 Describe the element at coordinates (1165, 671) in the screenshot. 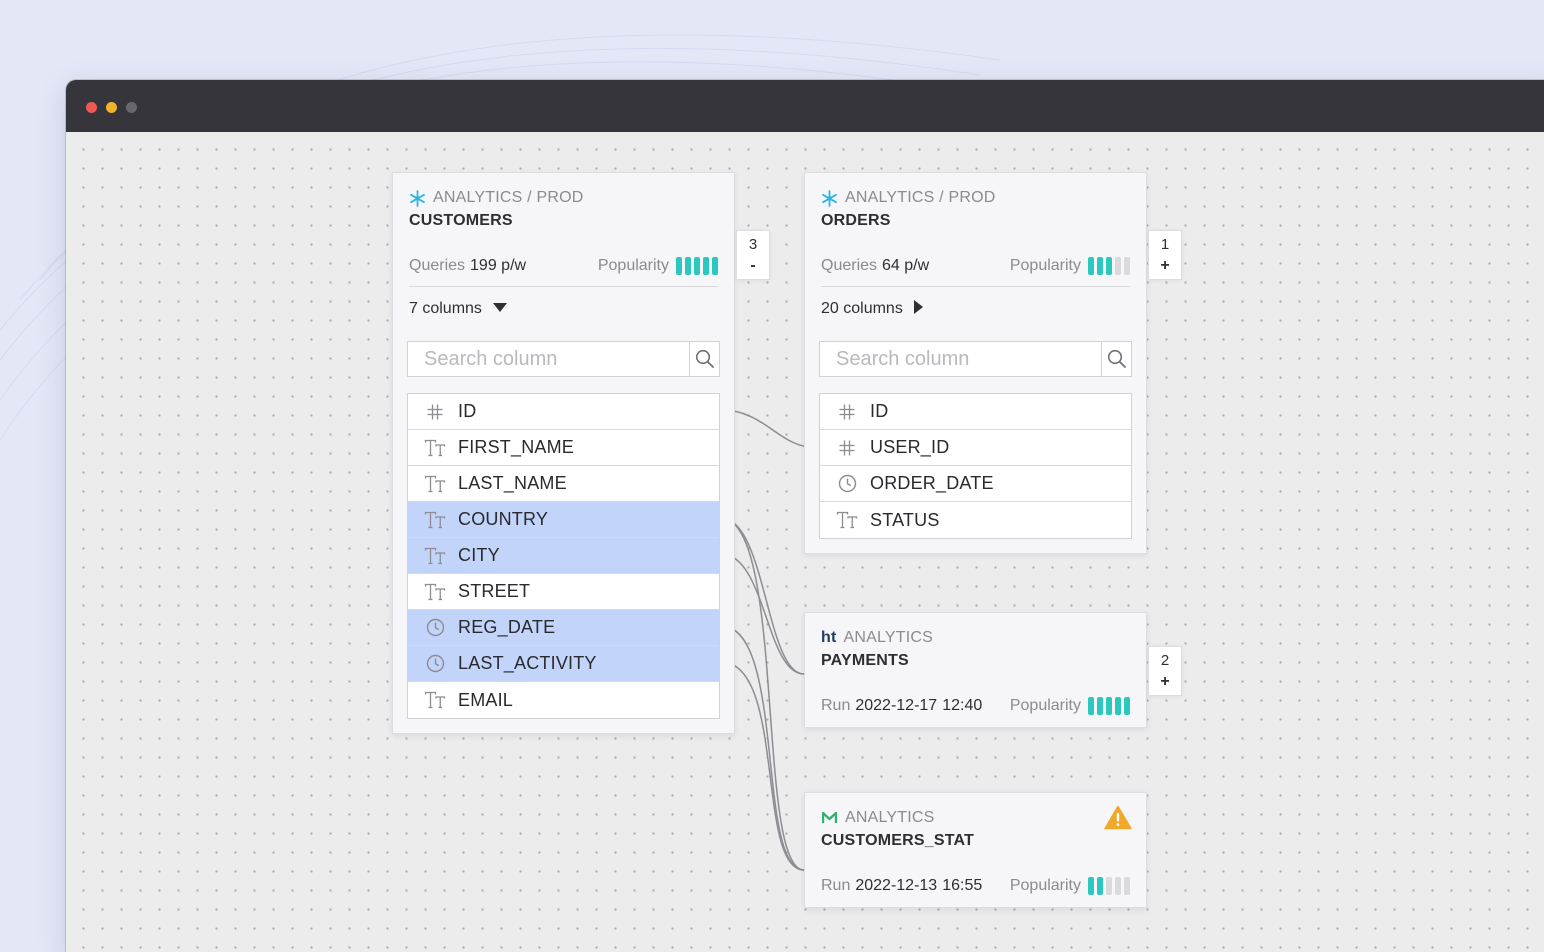

I see `downstream-badge: 2 +` at that location.